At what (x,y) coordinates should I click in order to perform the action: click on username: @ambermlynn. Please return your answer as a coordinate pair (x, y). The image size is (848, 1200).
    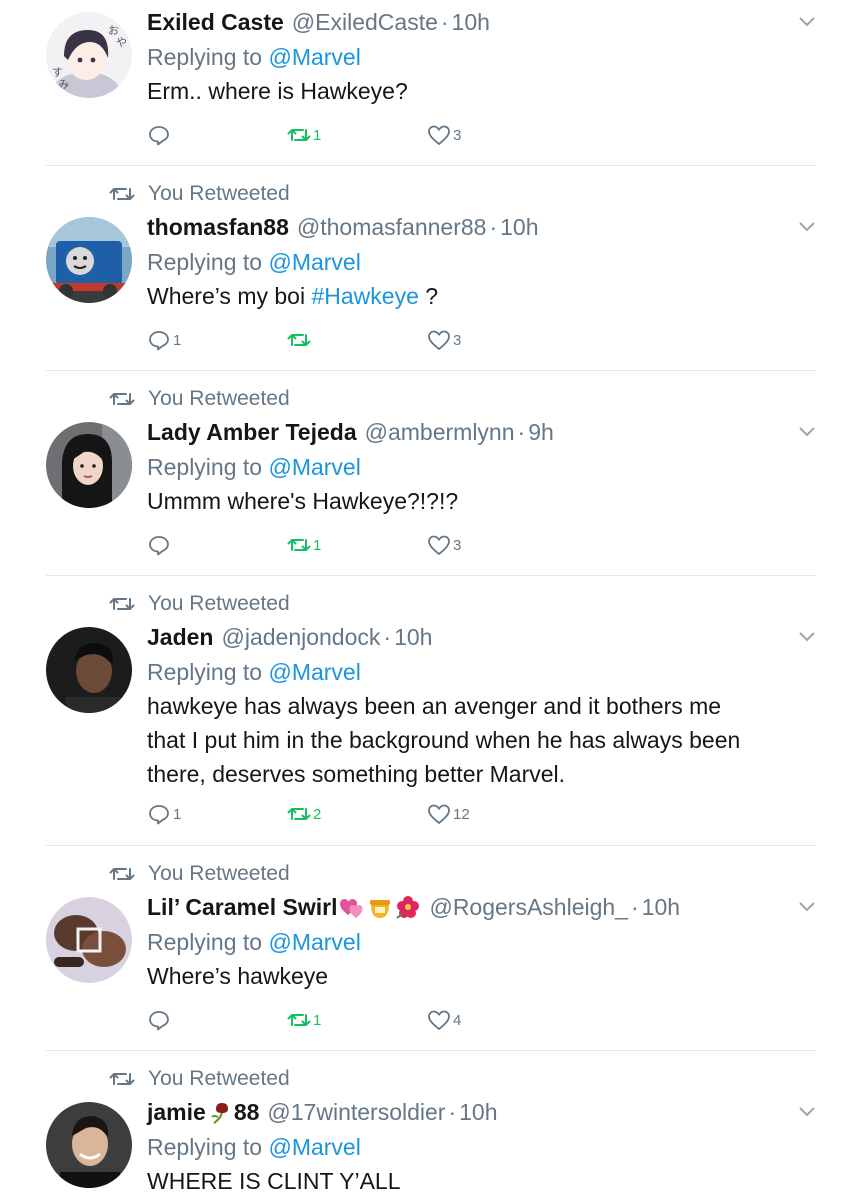
    Looking at the image, I should click on (440, 432).